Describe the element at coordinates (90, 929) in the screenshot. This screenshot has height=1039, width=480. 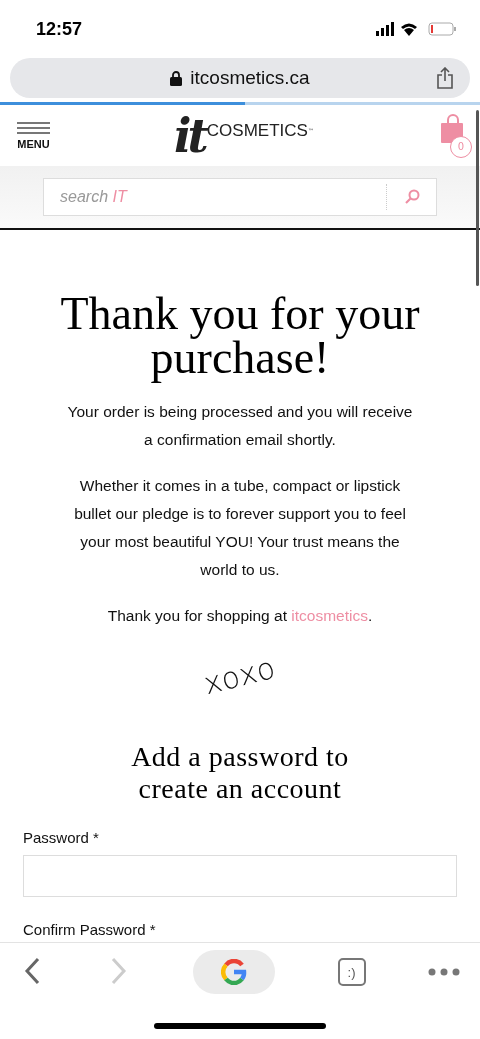
I see `field-label: Confirm Password *` at that location.